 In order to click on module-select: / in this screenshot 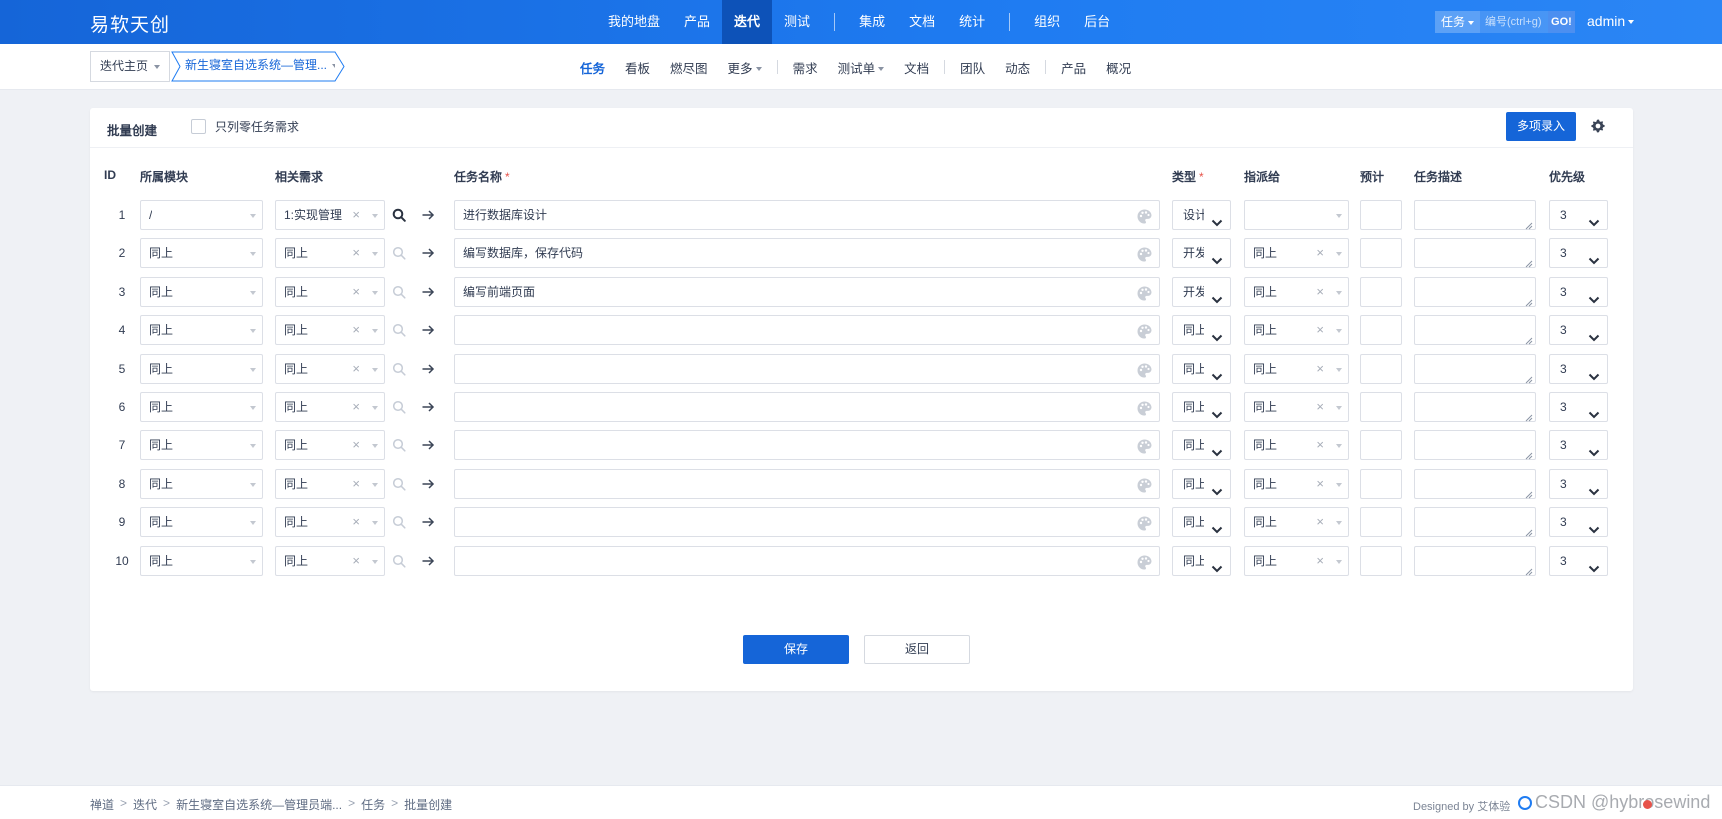, I will do `click(201, 215)`.